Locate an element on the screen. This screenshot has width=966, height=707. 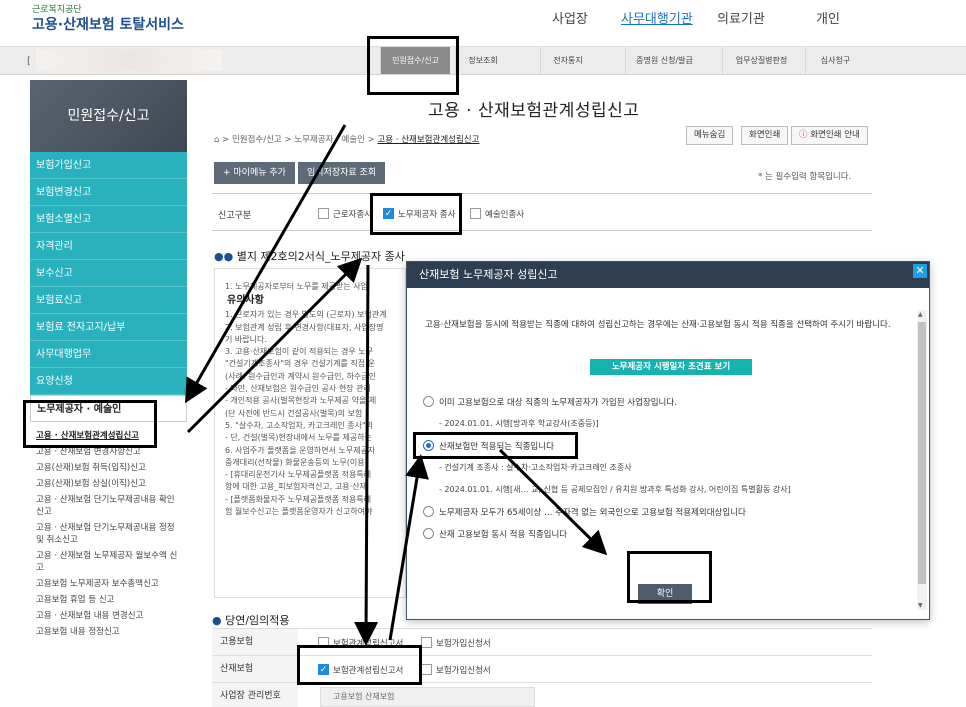
sidebar-item-wage-report: 보수신고 is located at coordinates (108, 273).